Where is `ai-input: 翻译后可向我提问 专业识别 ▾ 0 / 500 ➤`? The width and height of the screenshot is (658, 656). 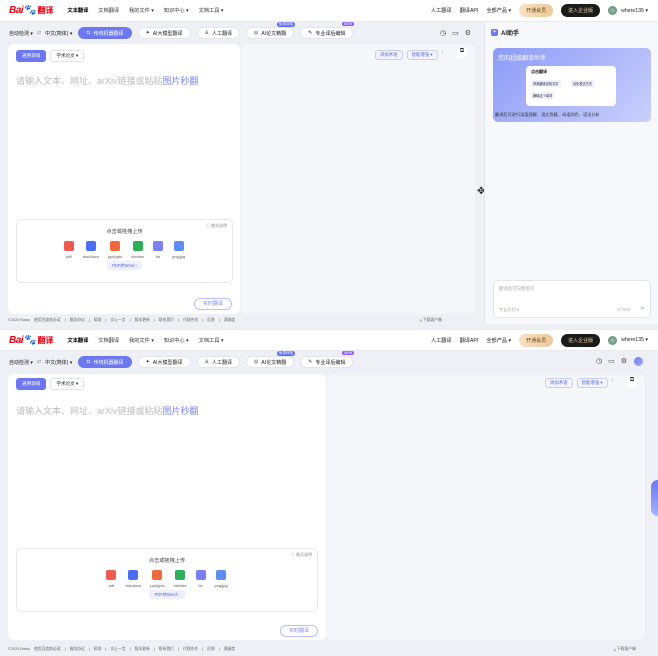
ai-input: 翻译后可向我提问 专业识别 ▾ 0 / 500 ➤ is located at coordinates (572, 299).